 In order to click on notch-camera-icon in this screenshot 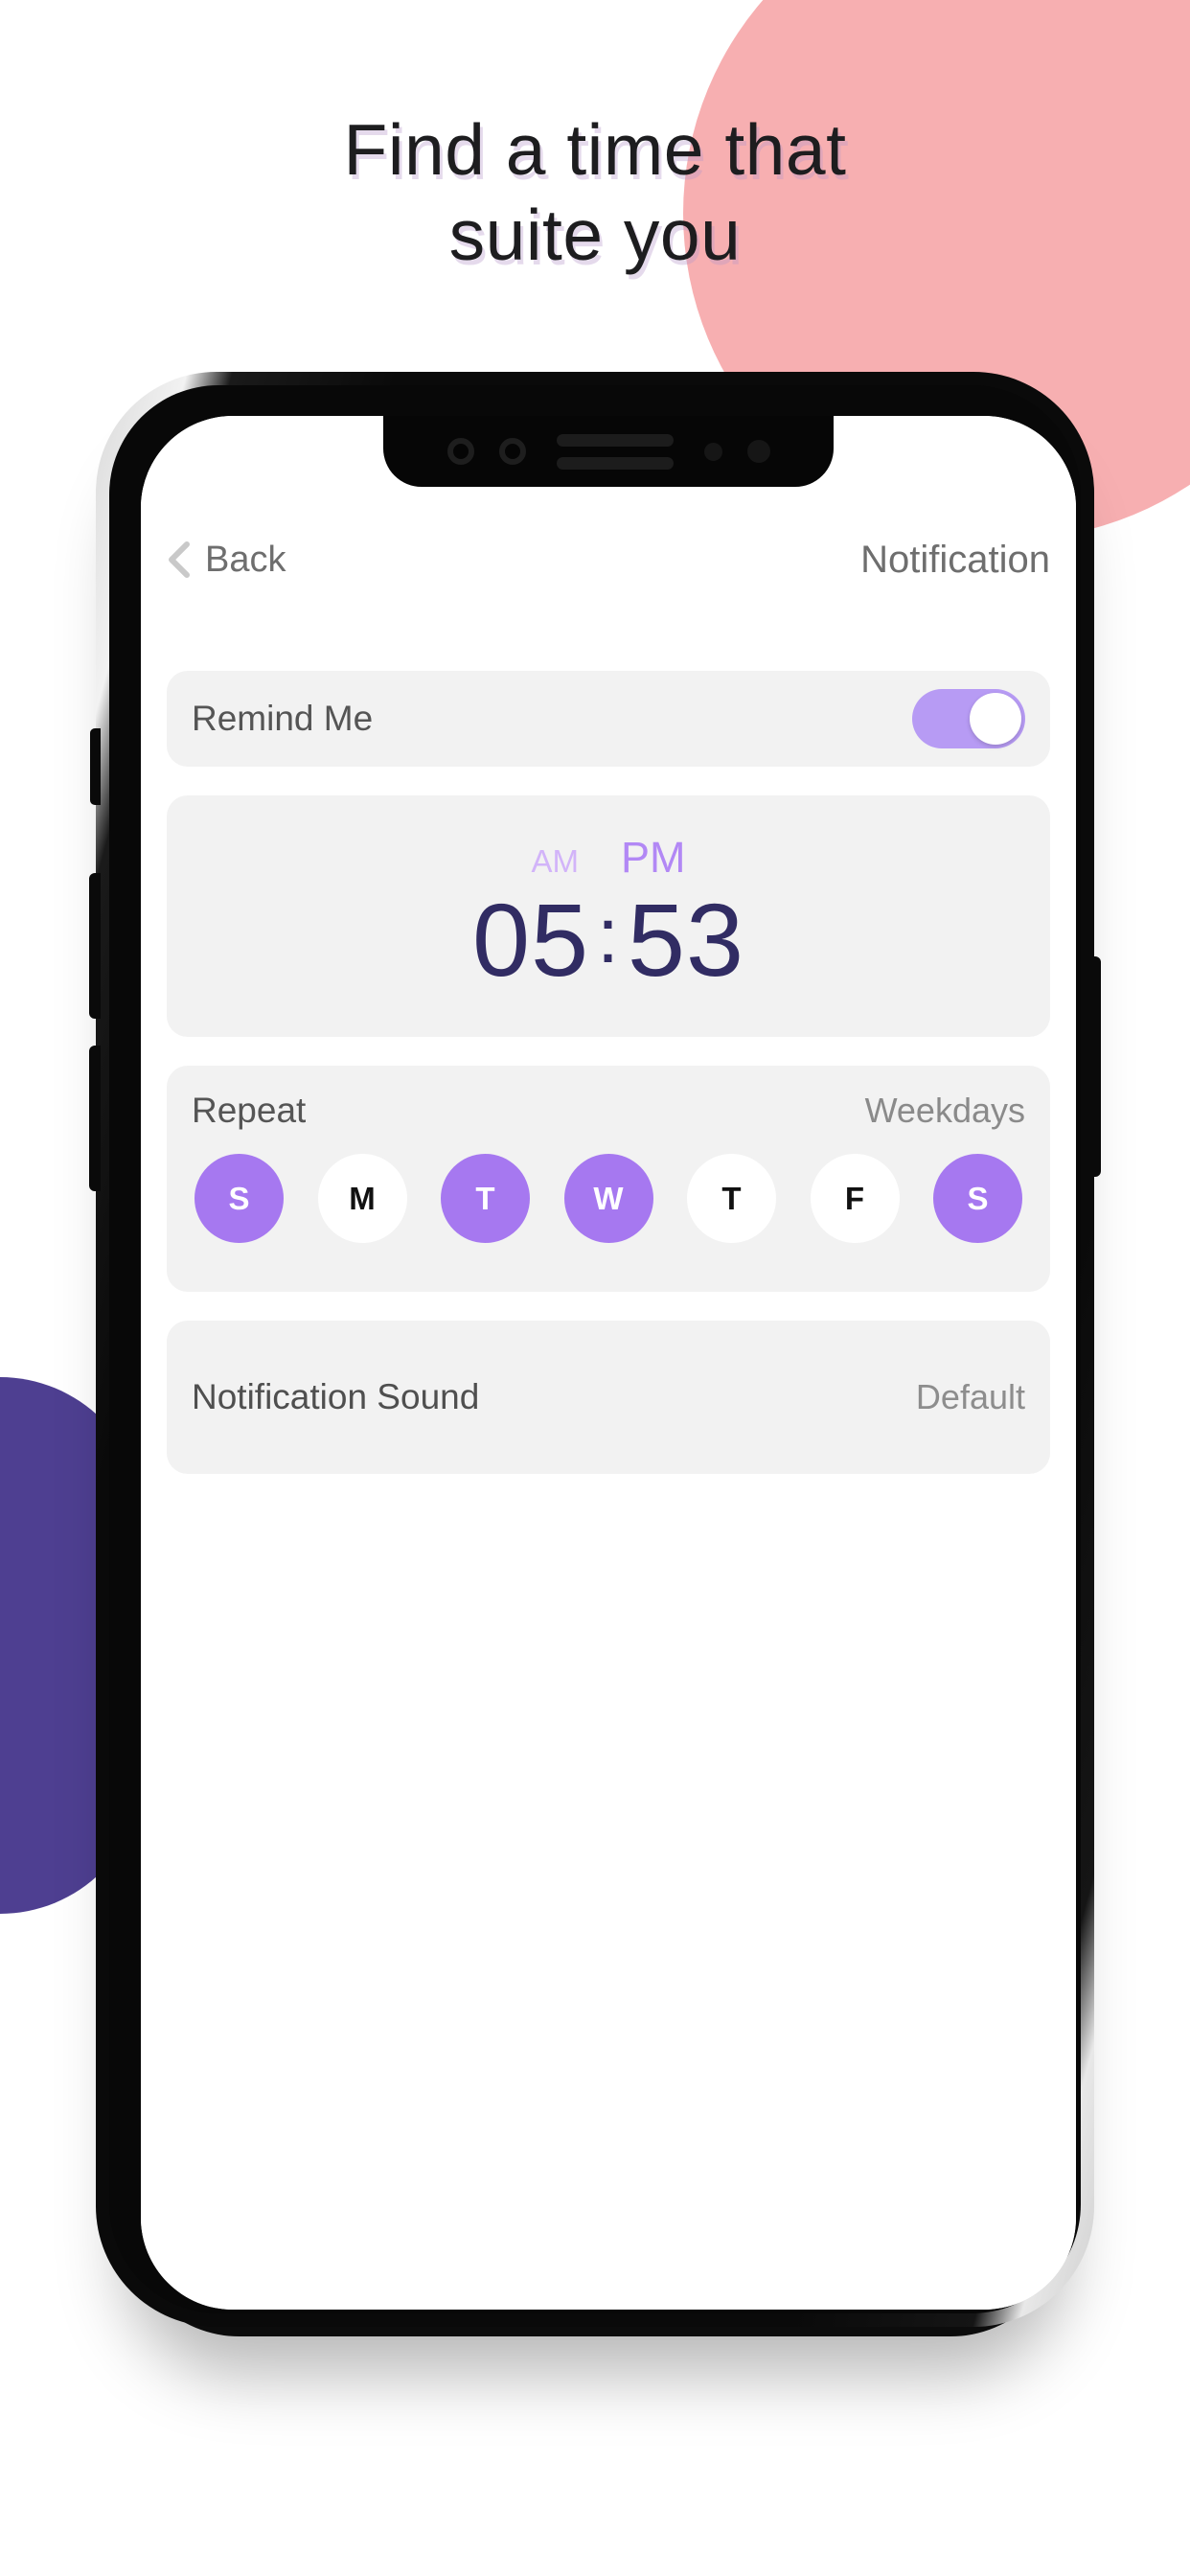, I will do `click(512, 451)`.